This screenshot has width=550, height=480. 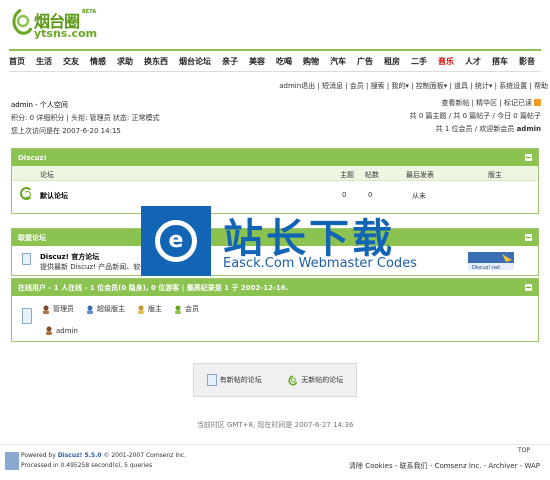 I want to click on legend-super-mod: 超级版主, so click(x=111, y=309).